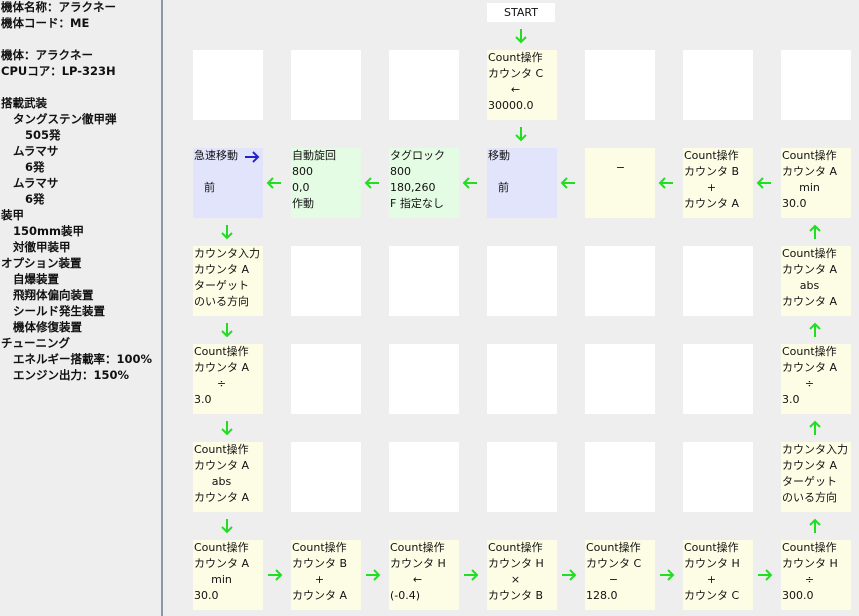  Describe the element at coordinates (794, 203) in the screenshot. I see `chip-line: 30.0` at that location.